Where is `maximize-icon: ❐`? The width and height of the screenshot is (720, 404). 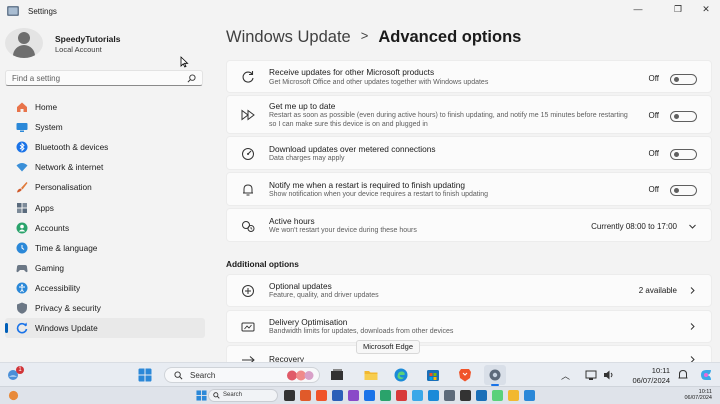 maximize-icon: ❐ is located at coordinates (678, 8).